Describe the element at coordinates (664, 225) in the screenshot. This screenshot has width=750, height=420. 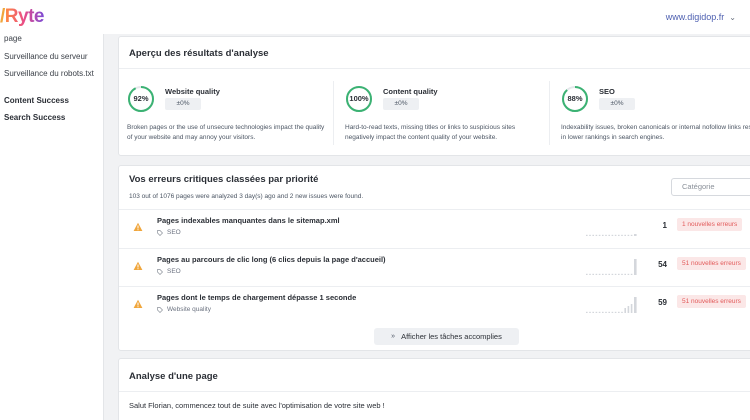
I see `issue-count: 1` at that location.